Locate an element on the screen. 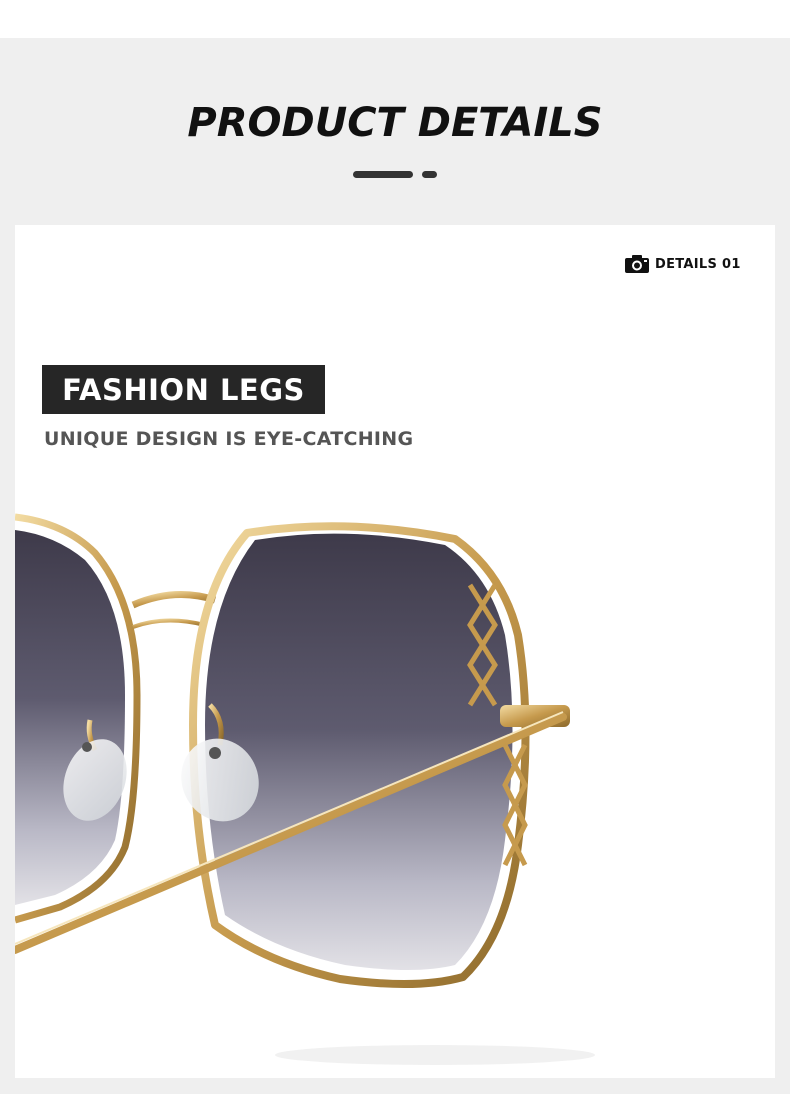 Image resolution: width=790 pixels, height=1094 pixels. feature-title: FASHION LEGS is located at coordinates (183, 389).